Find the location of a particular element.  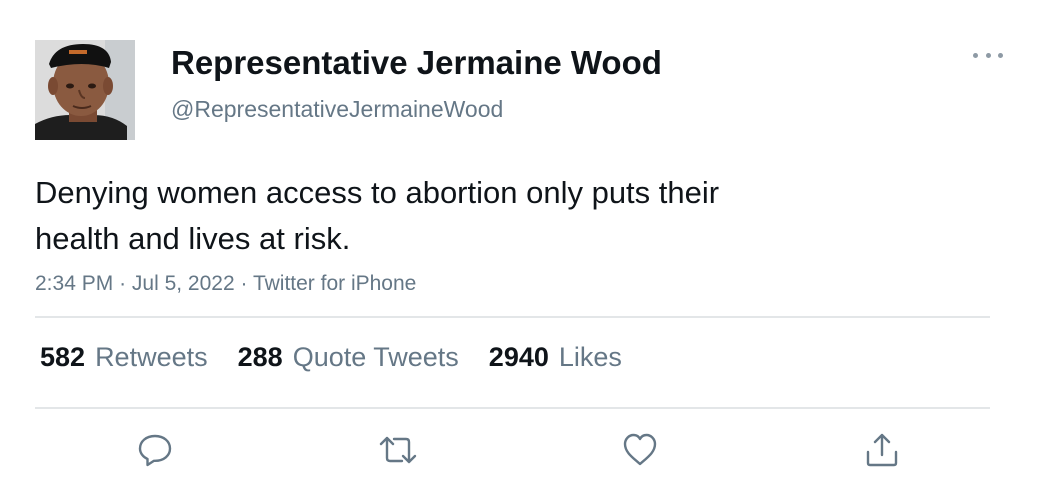

retweet-icon is located at coordinates (398, 450).